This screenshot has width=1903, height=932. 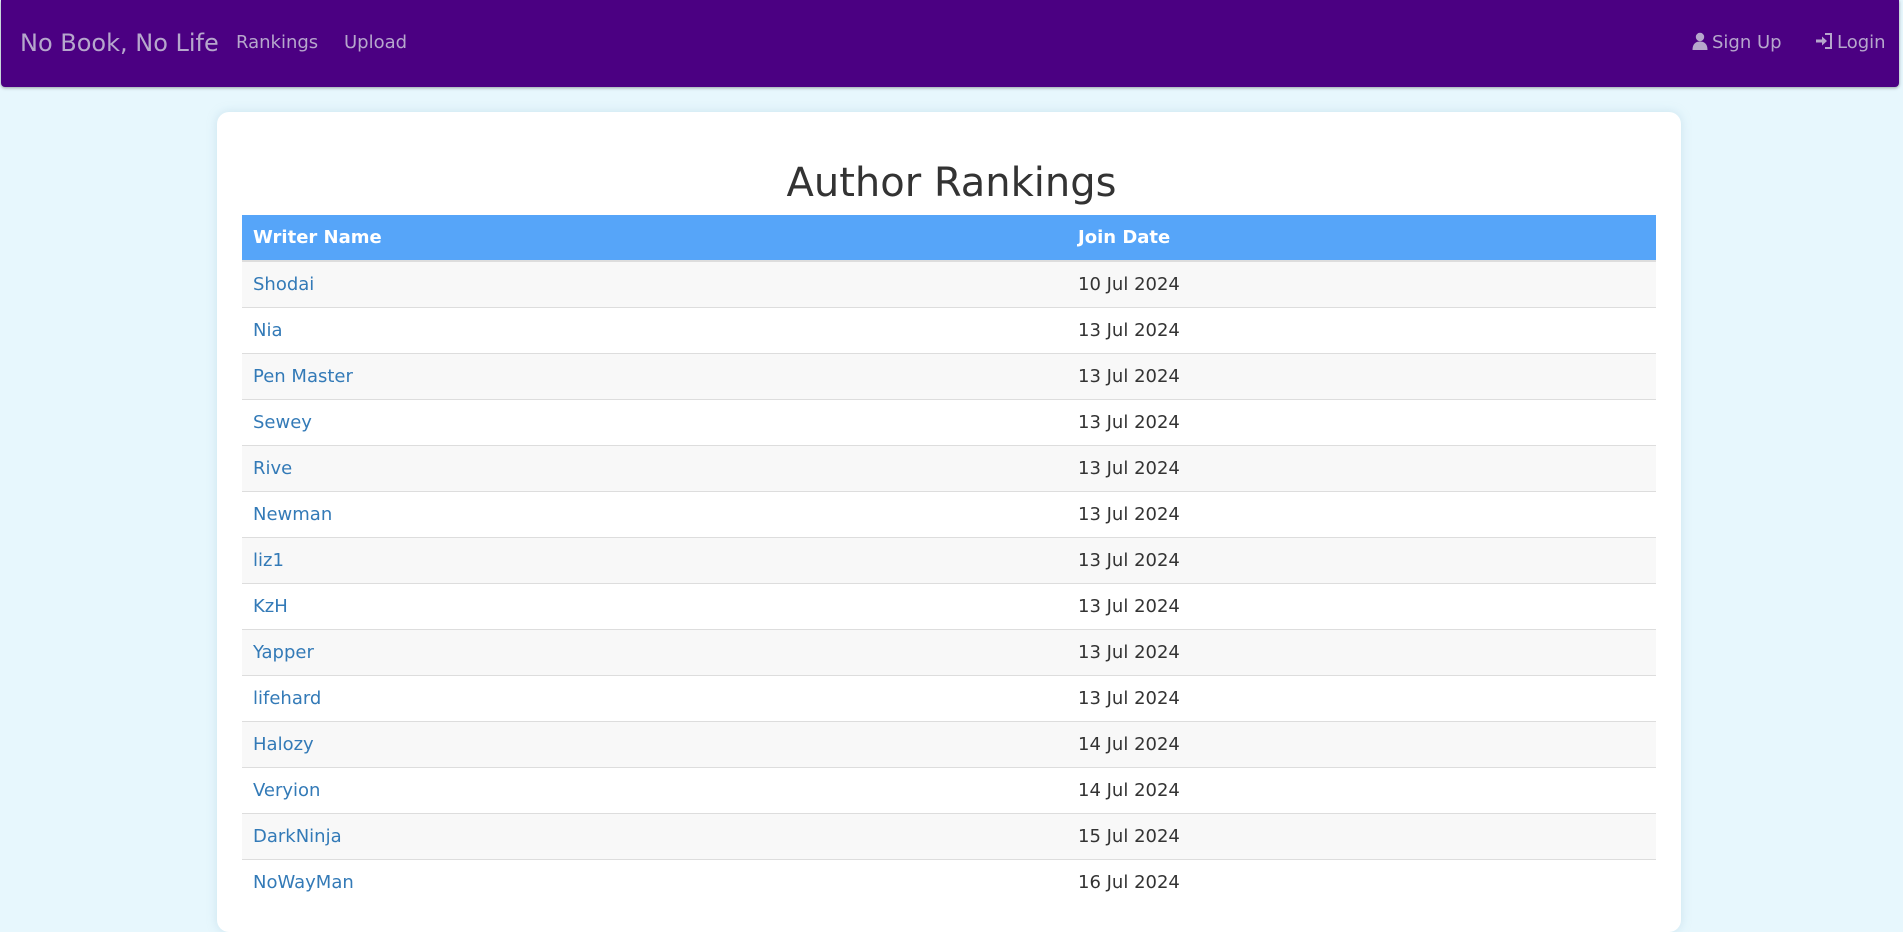 What do you see at coordinates (268, 560) in the screenshot?
I see `writer-name-link: liz1` at bounding box center [268, 560].